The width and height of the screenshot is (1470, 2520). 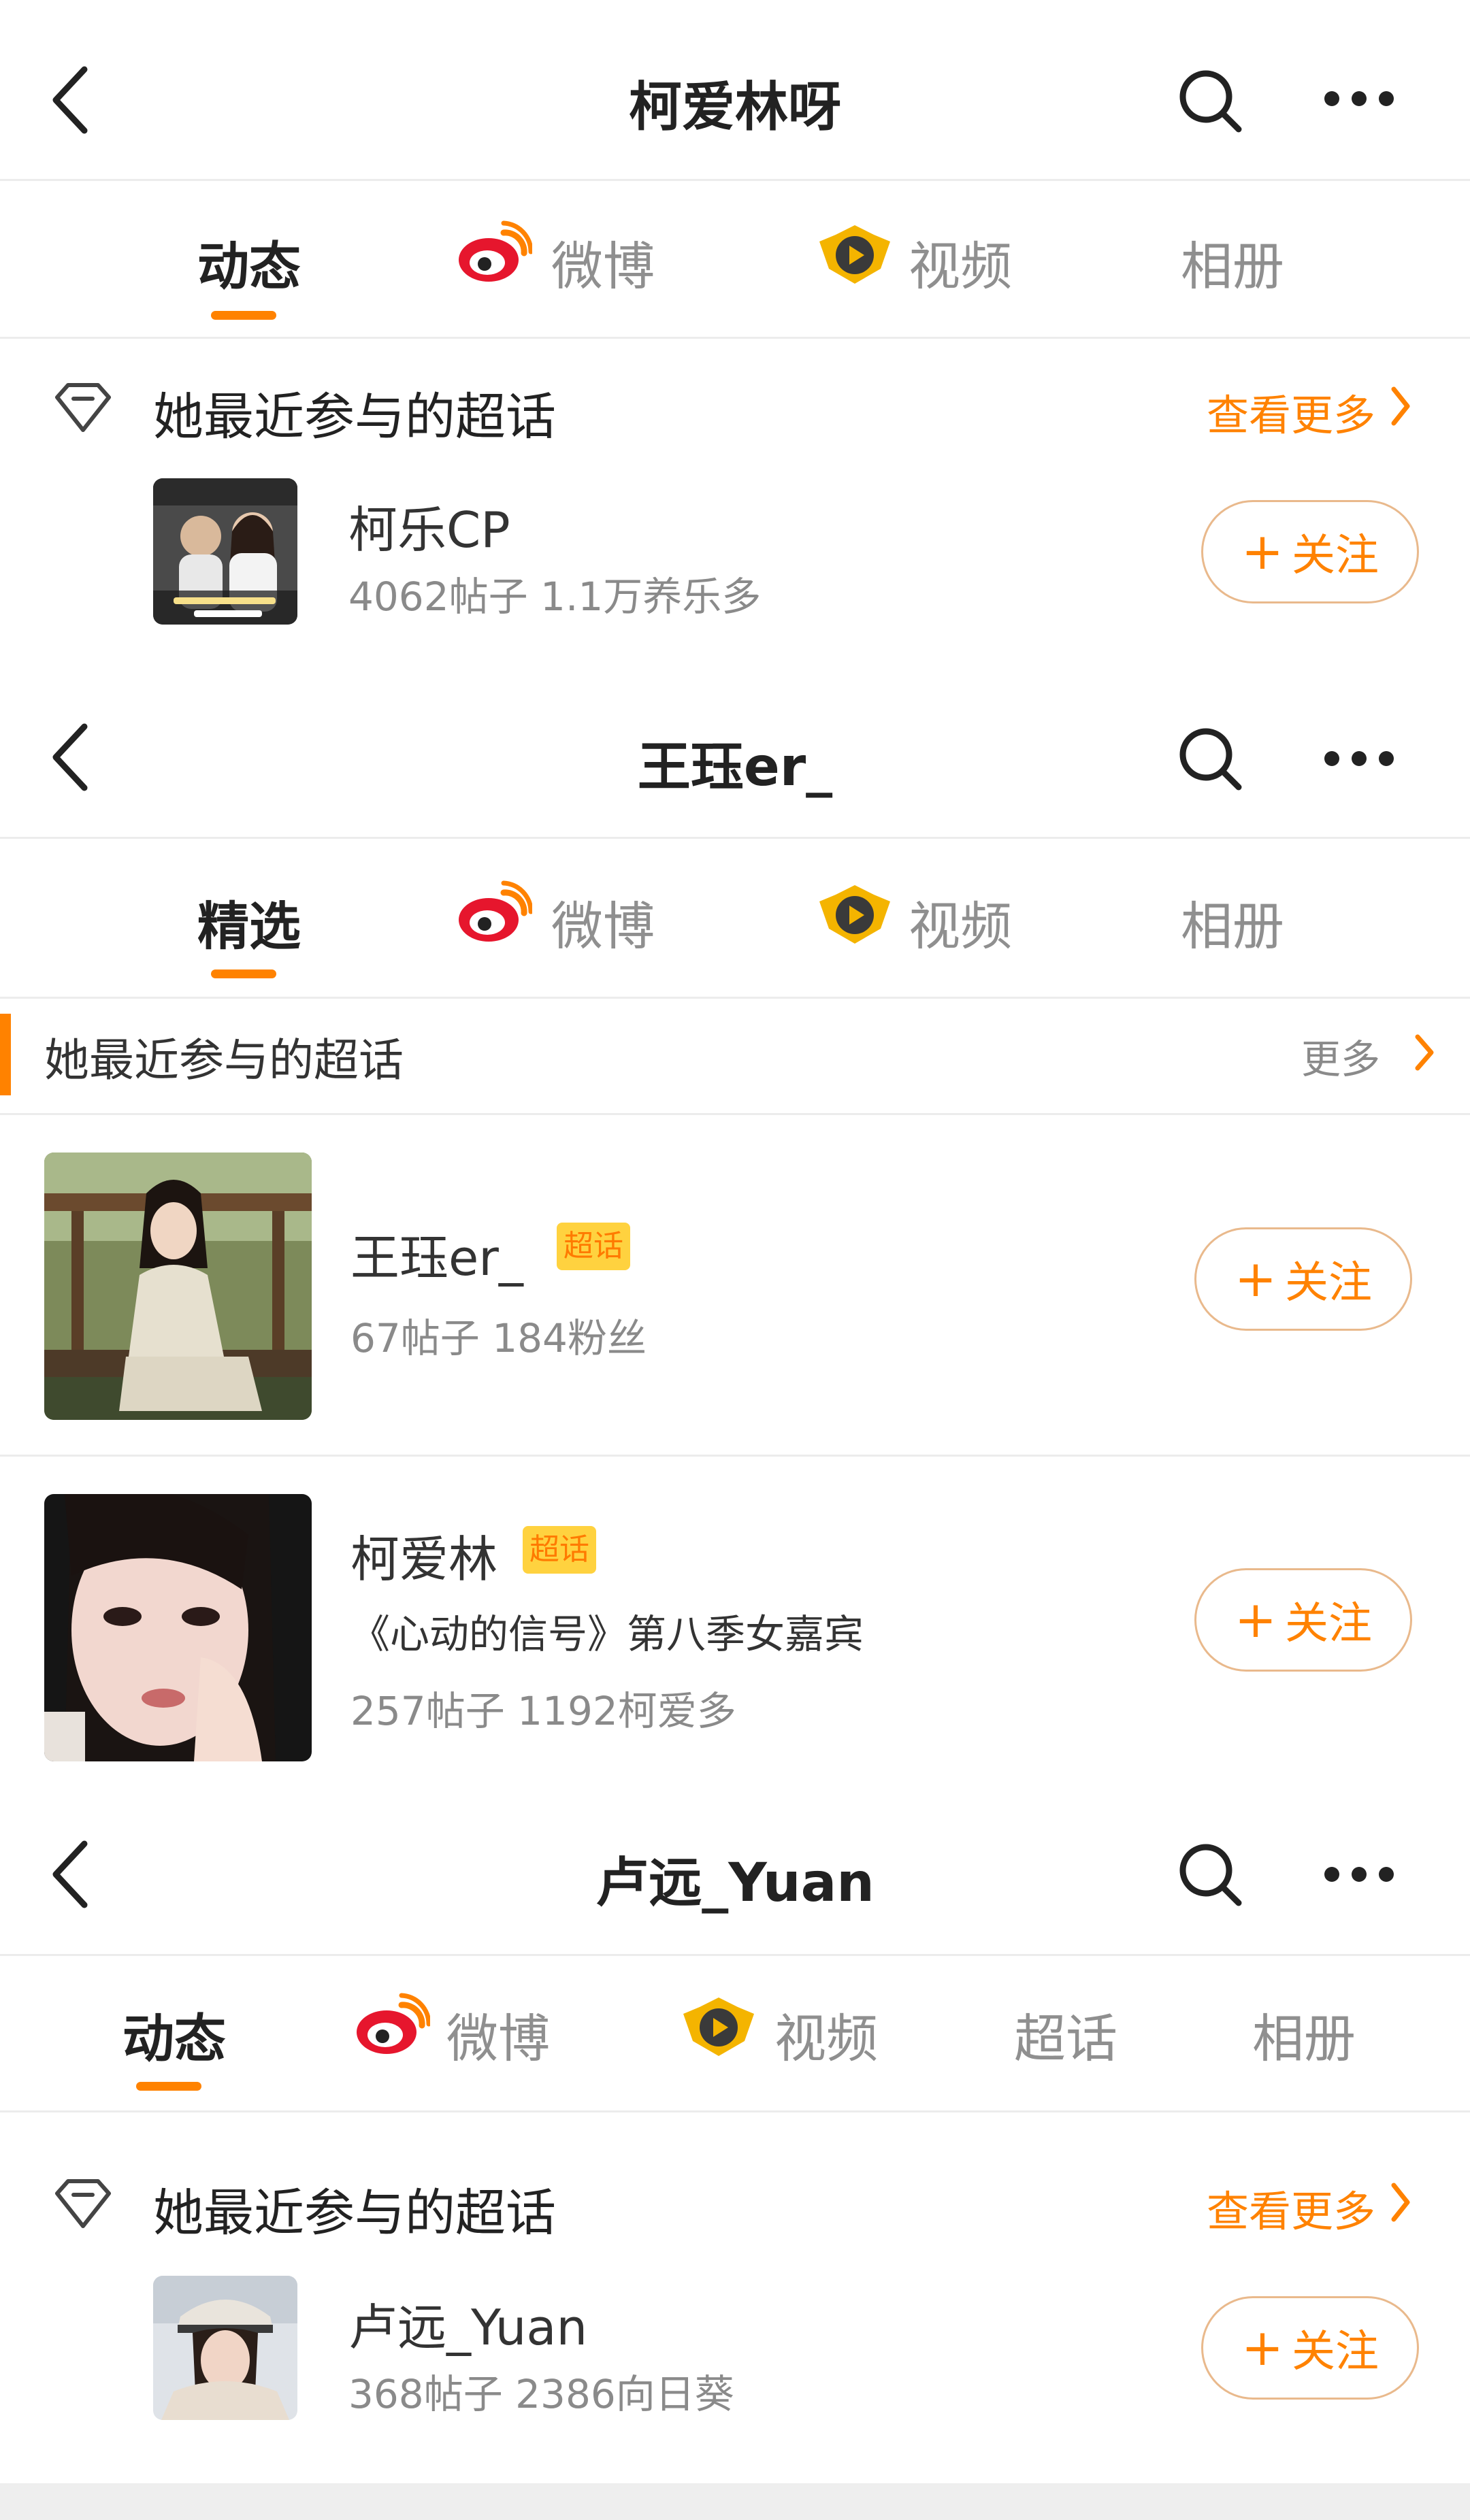 What do you see at coordinates (6, 1054) in the screenshot?
I see `section-accent-bar` at bounding box center [6, 1054].